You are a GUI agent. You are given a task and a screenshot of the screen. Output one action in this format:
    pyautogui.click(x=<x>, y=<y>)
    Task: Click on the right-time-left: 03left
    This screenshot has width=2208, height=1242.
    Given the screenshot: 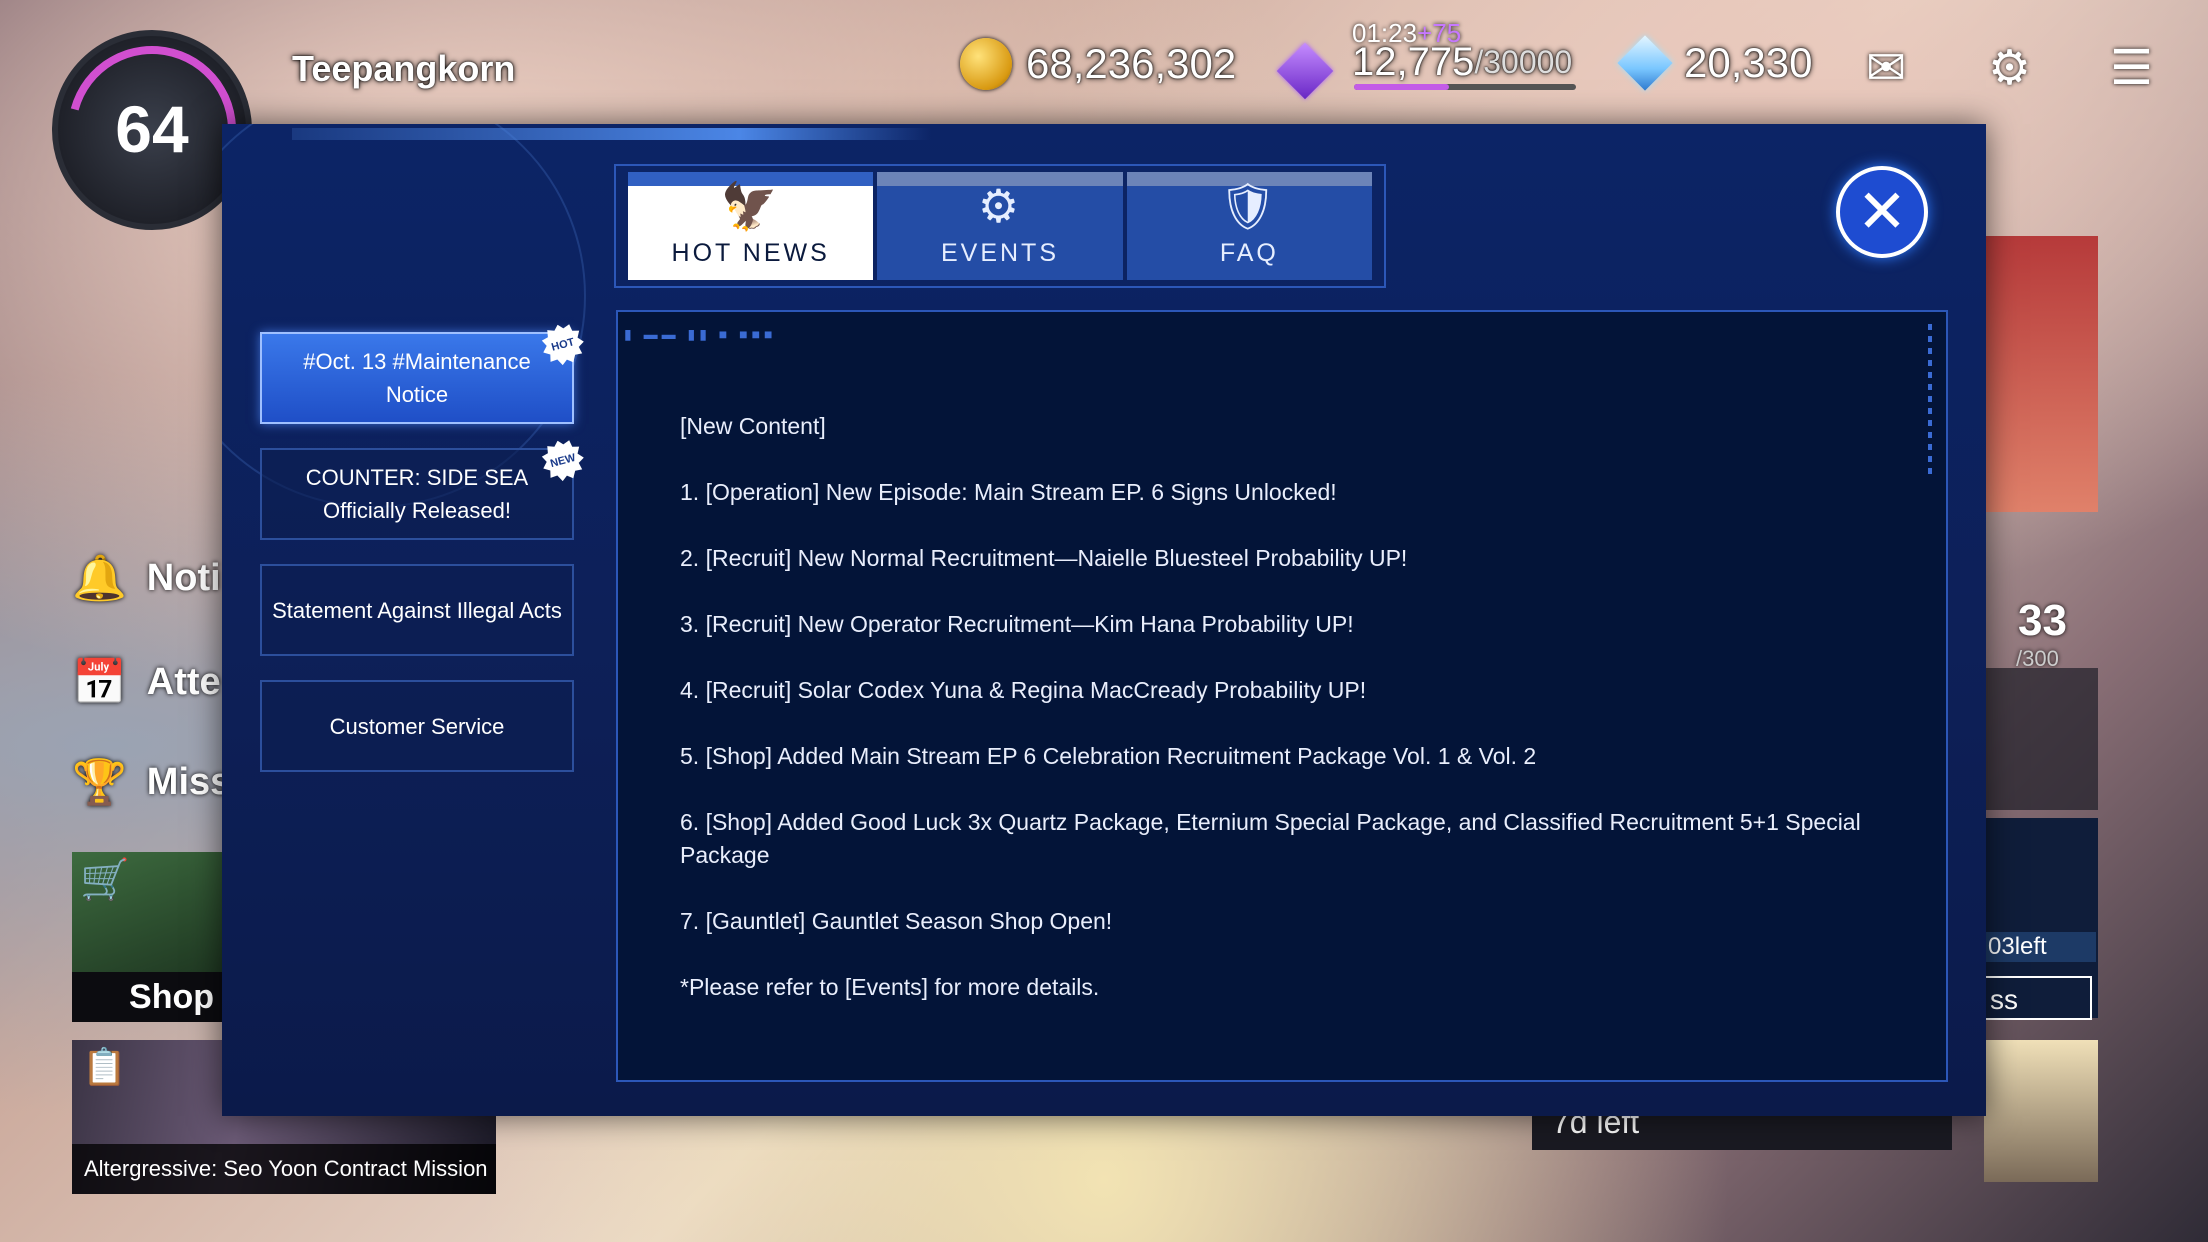 What is the action you would take?
    pyautogui.click(x=2040, y=947)
    